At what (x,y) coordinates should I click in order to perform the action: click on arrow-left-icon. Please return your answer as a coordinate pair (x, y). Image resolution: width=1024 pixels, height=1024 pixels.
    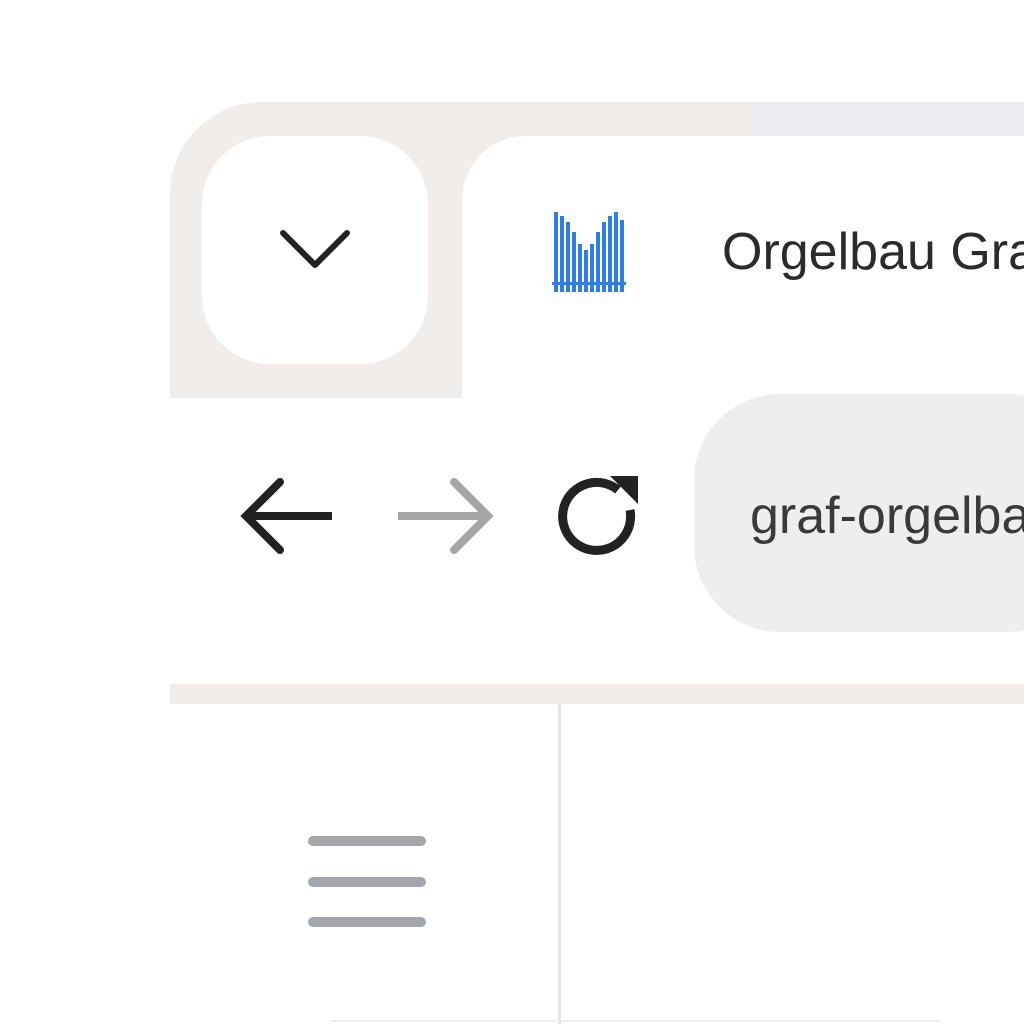
    Looking at the image, I should click on (286, 516).